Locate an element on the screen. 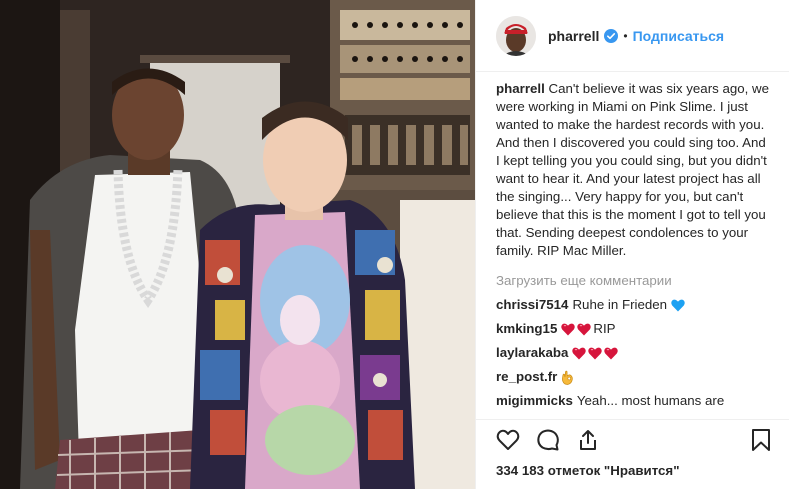 The image size is (789, 489). header-text: pharrell • Подписаться is located at coordinates (636, 36).